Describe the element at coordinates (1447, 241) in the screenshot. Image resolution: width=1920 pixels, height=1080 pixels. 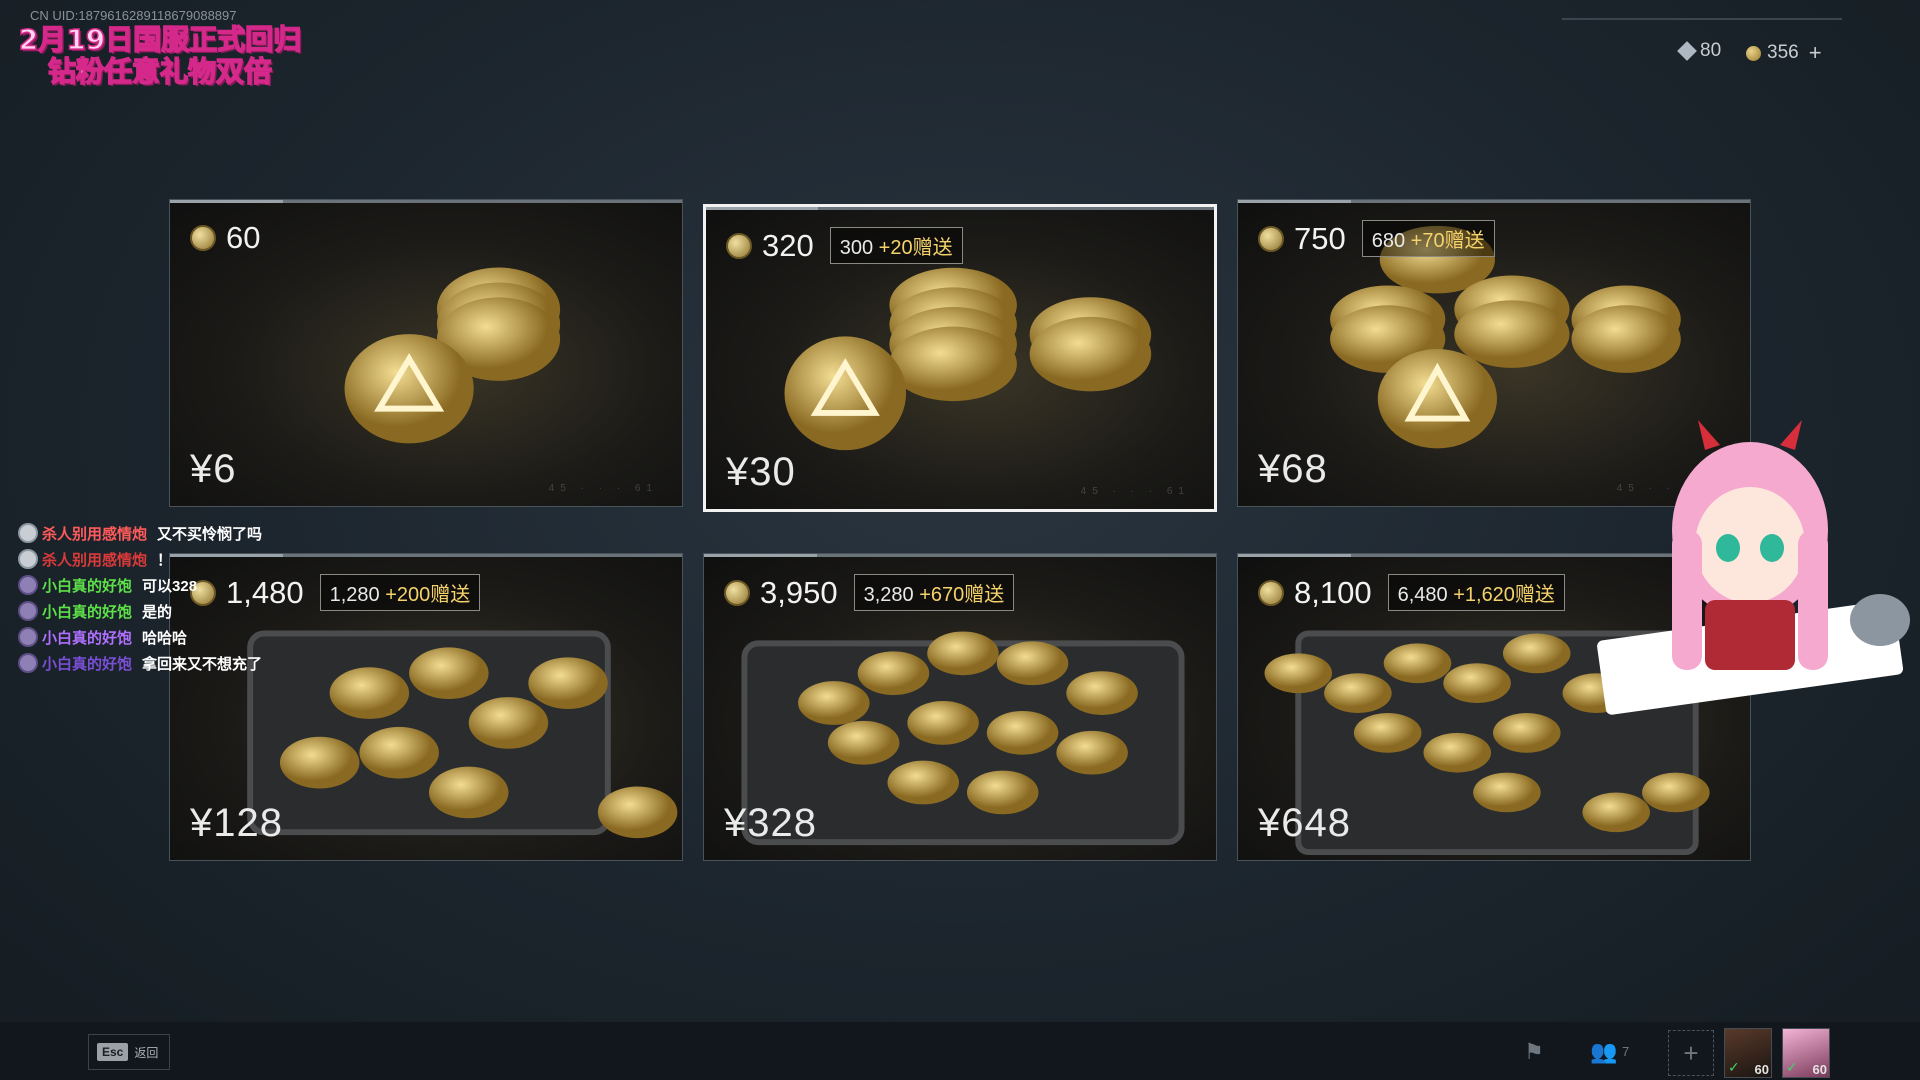
I see `bonus-gift: +70赠送` at that location.